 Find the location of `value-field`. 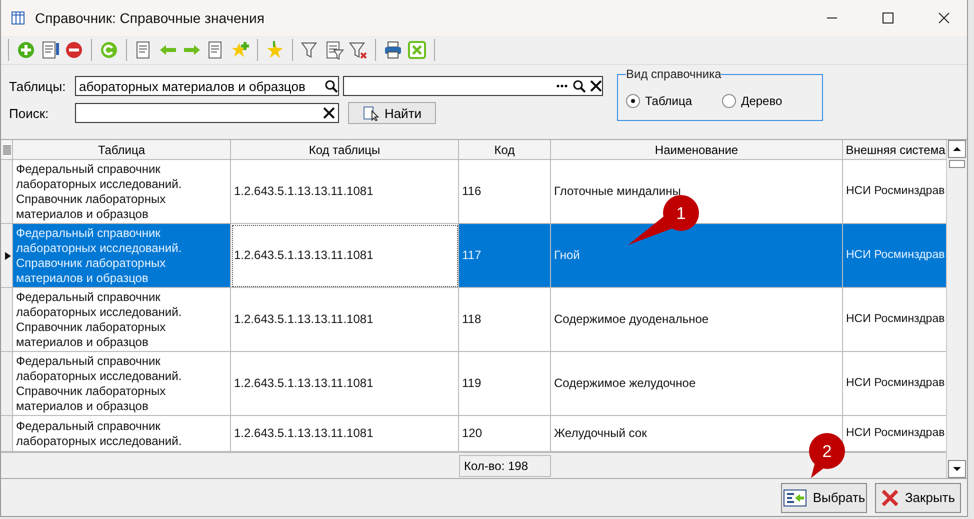

value-field is located at coordinates (473, 86).